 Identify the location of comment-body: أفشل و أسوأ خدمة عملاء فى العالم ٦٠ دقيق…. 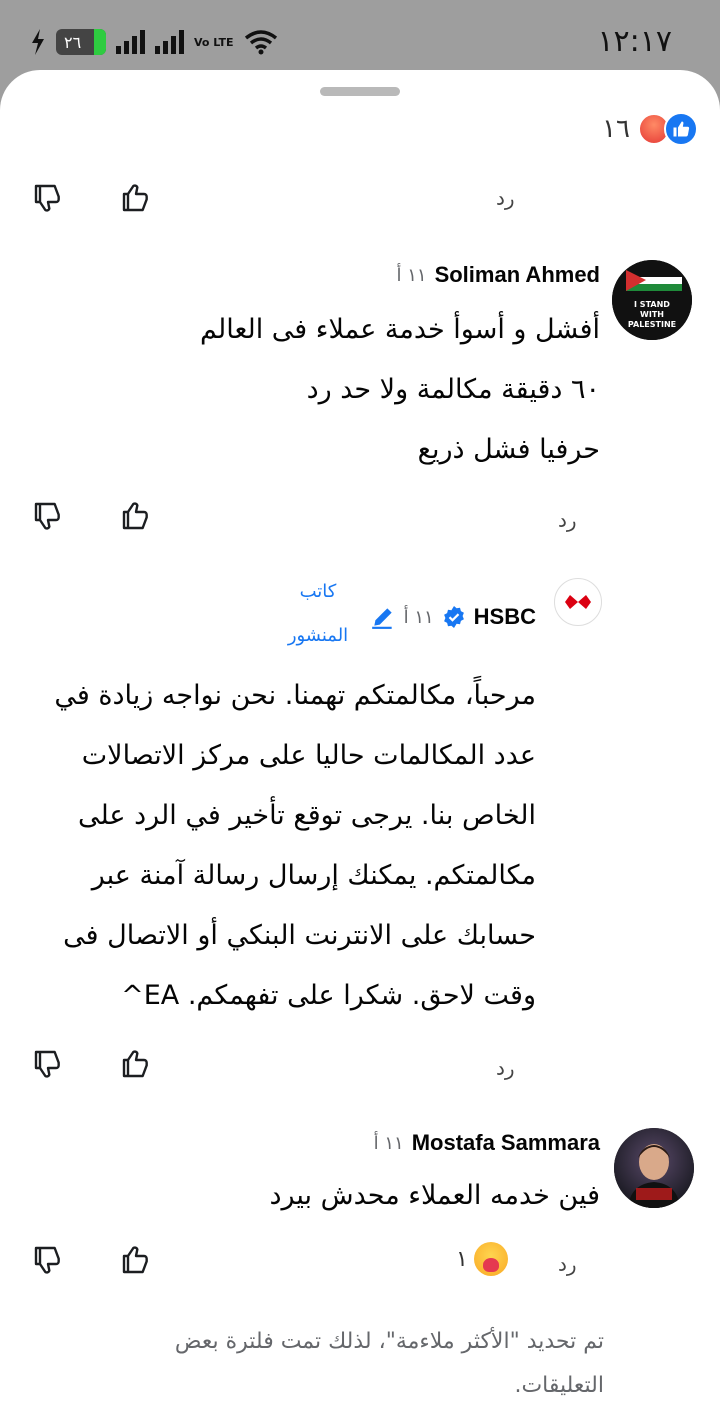
(360, 390).